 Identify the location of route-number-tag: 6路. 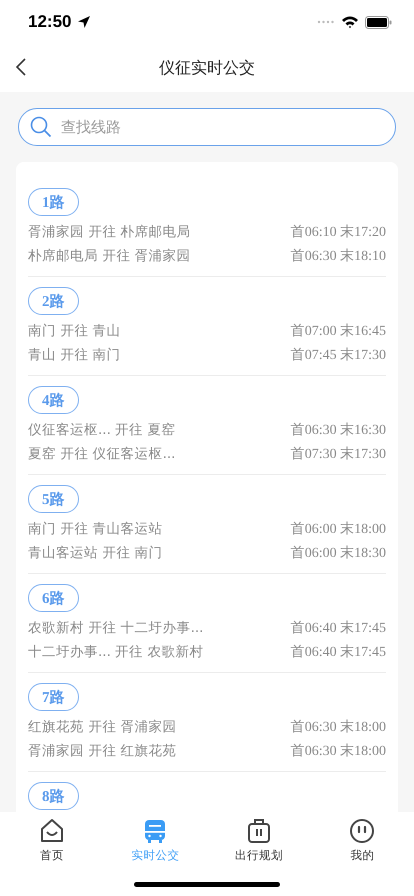
(53, 598).